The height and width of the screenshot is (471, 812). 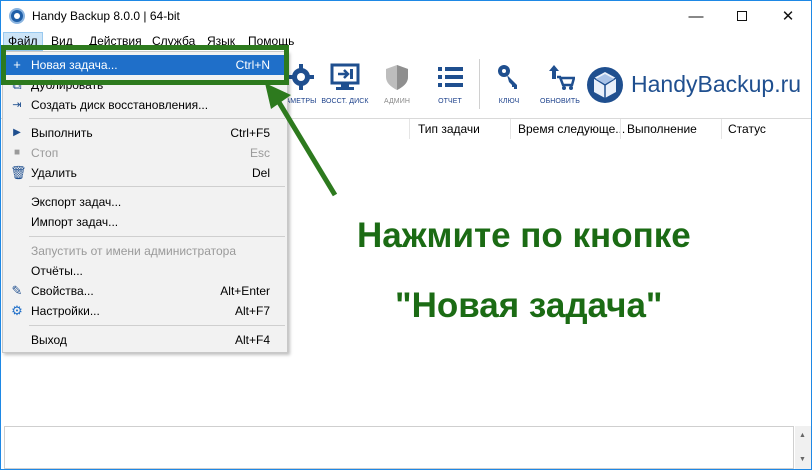 I want to click on menu-item-label: Стоп, so click(x=45, y=153).